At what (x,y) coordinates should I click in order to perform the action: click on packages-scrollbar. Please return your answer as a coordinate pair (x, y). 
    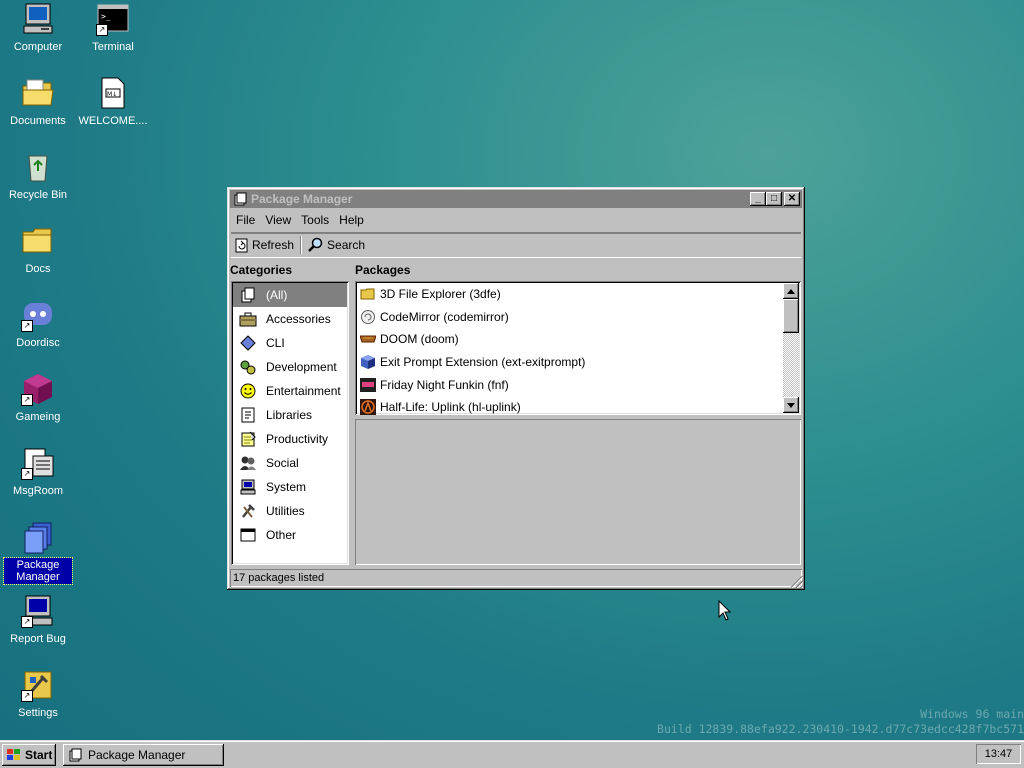
    Looking at the image, I should click on (791, 348).